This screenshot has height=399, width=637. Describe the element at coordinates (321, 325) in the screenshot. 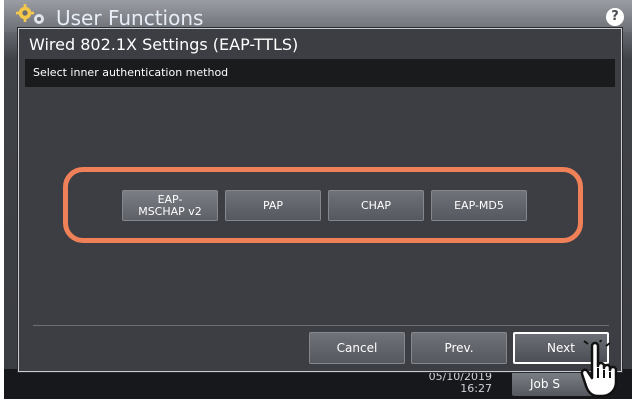

I see `divider` at that location.